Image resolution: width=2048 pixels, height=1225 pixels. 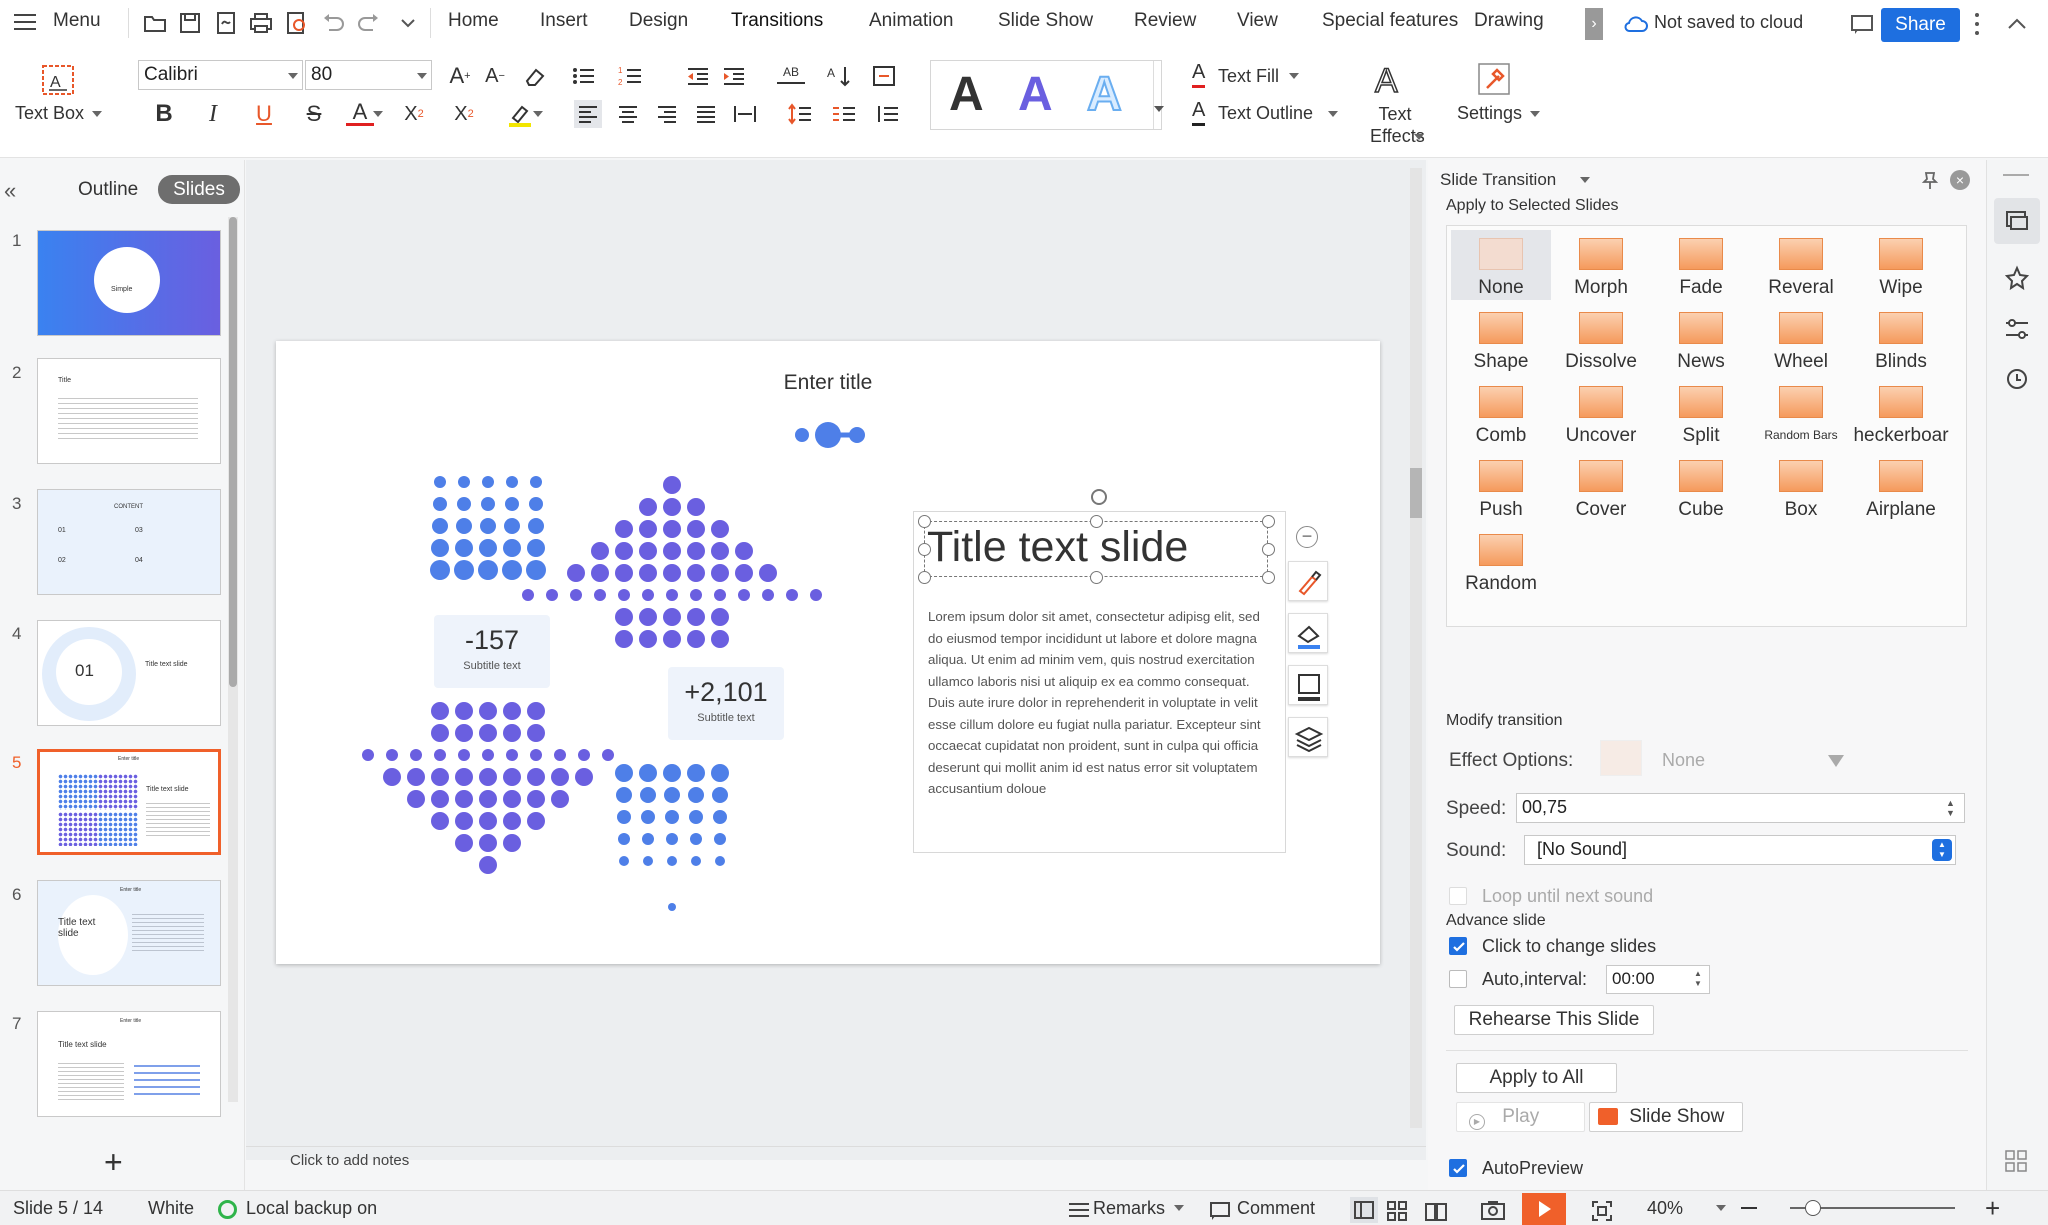 What do you see at coordinates (1397, 1211) in the screenshot?
I see `slide-sorter-icon` at bounding box center [1397, 1211].